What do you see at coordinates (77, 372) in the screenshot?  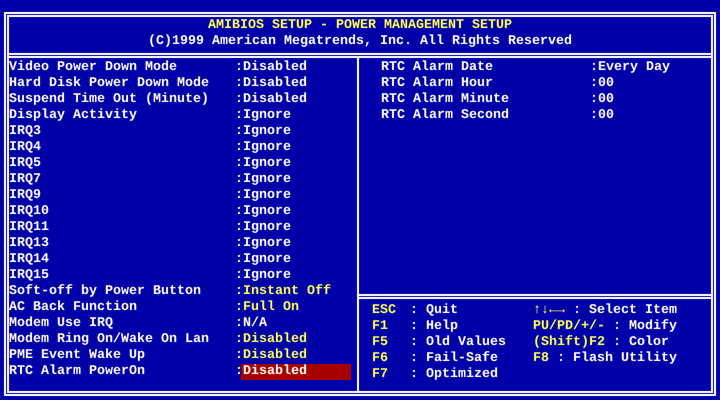 I see `setting-label: RTC Alarm PowerOn` at bounding box center [77, 372].